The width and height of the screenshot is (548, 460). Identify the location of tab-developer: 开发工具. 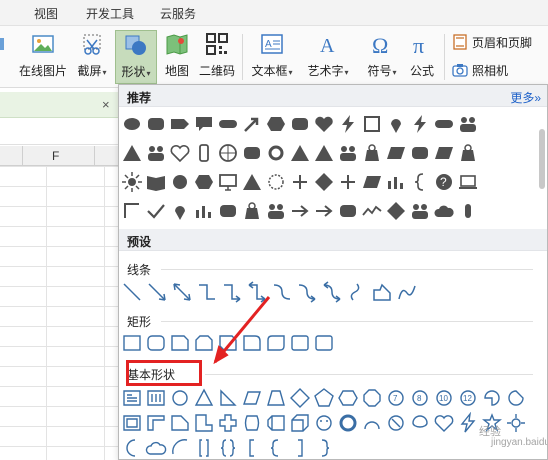
(110, 13).